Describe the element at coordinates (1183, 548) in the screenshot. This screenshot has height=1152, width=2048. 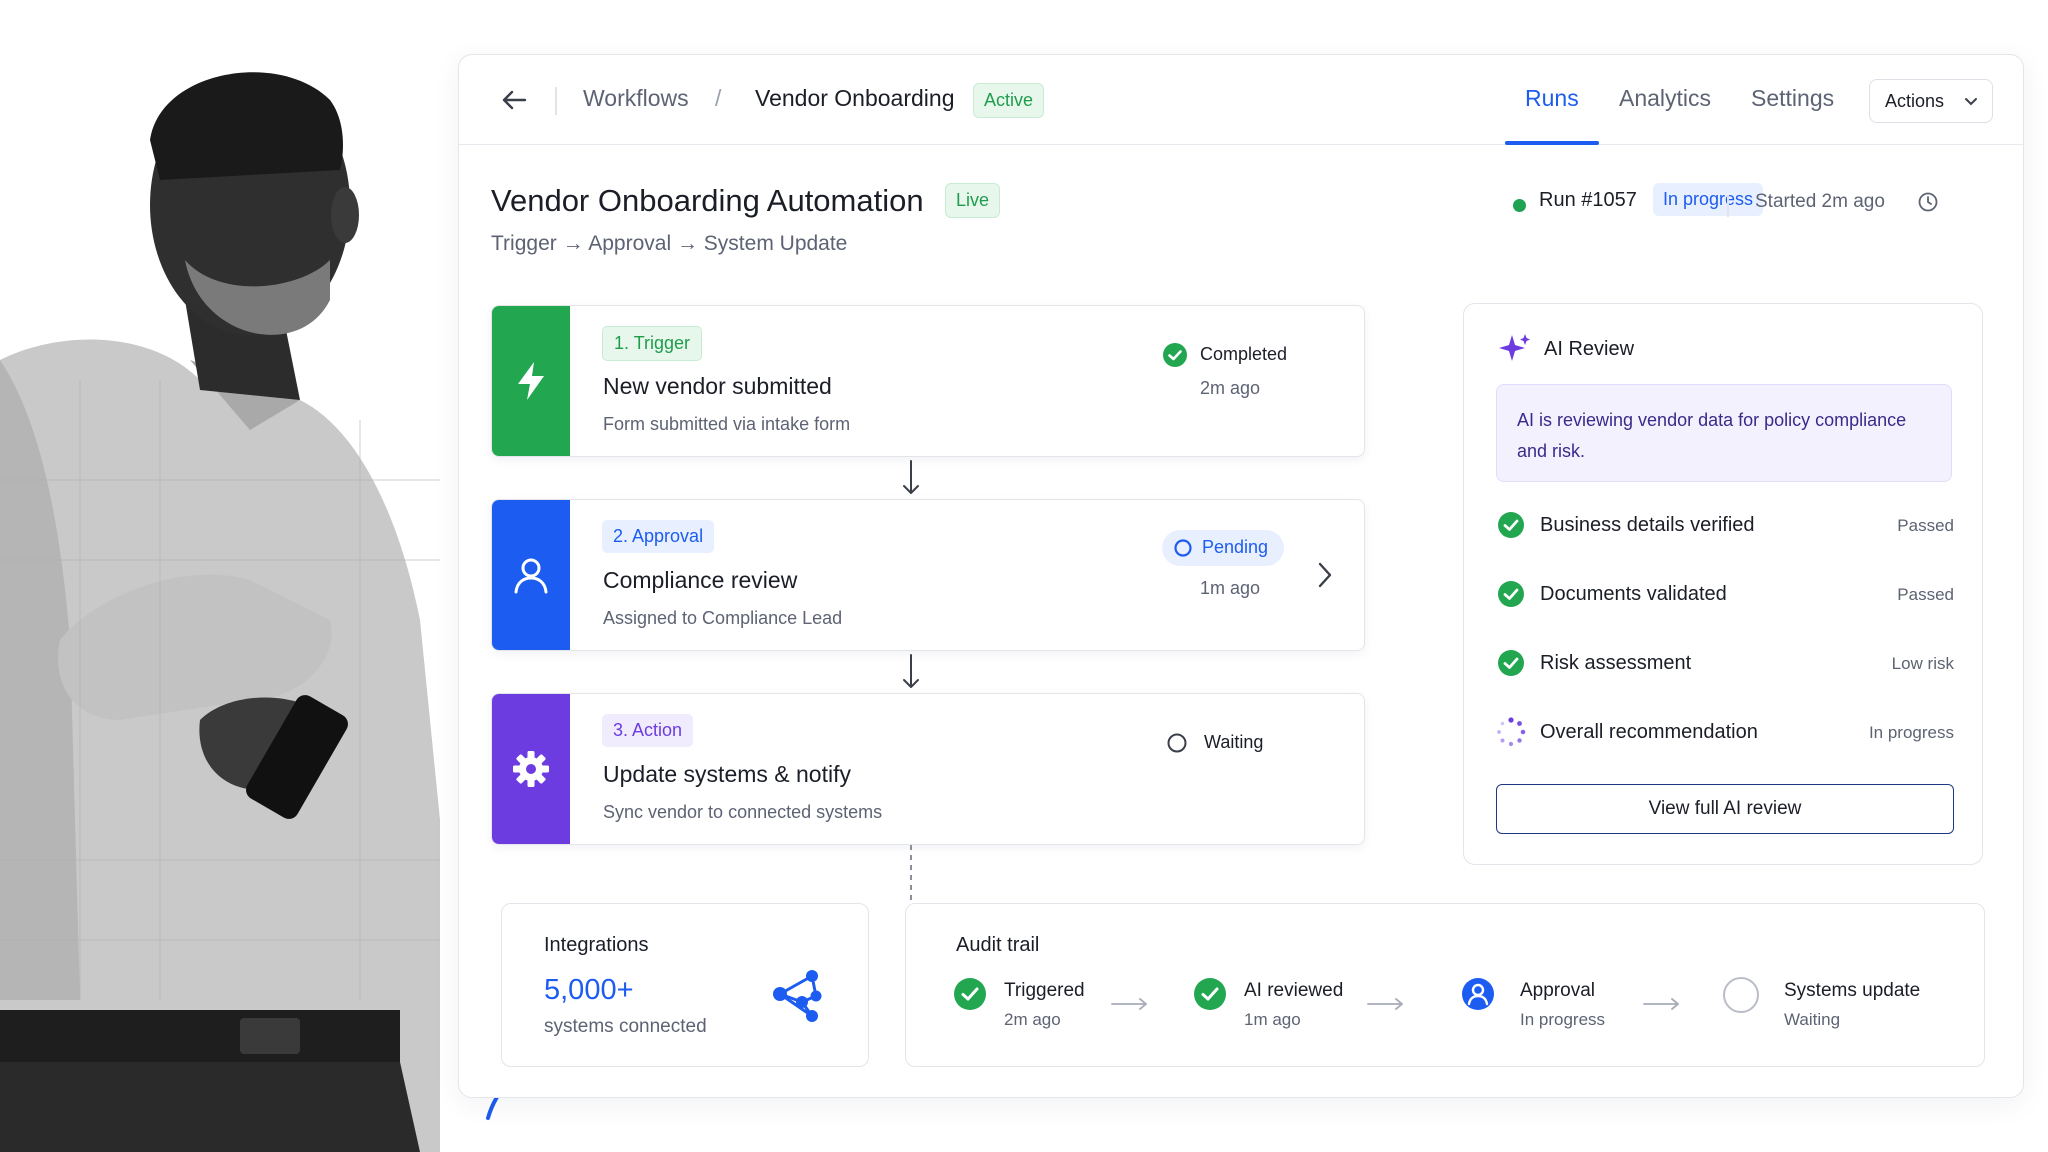
I see `pending-circle-icon` at that location.